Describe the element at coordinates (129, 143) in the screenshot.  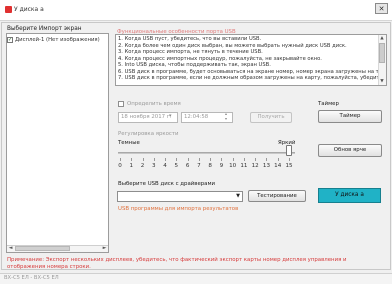
I see `brightness-dark-label: Темные` at that location.